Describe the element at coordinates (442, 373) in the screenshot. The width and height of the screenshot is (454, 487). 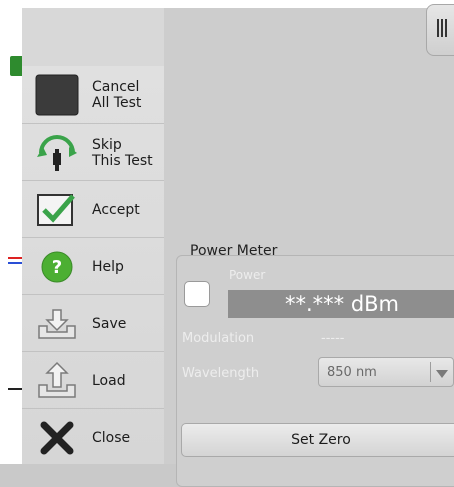
I see `chevron-down-icon` at that location.